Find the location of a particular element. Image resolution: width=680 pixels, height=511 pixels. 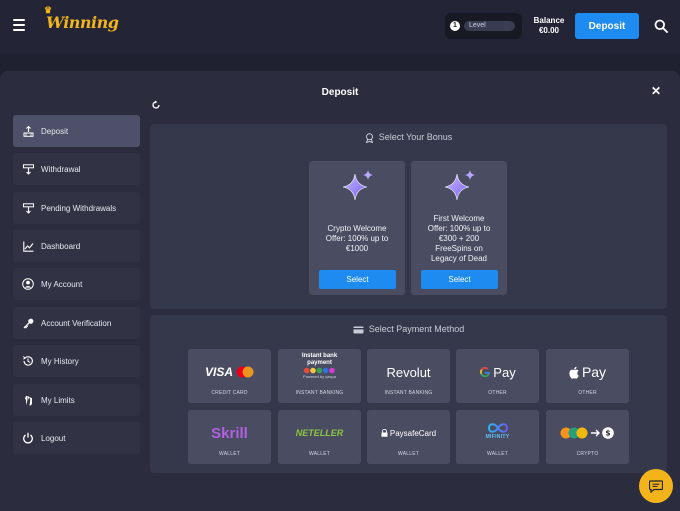

crown-icon: ♛ is located at coordinates (48, 11).